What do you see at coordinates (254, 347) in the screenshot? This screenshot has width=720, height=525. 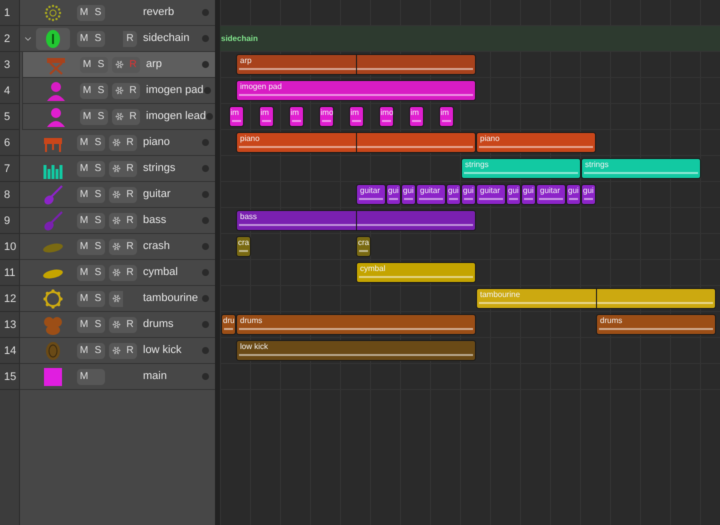 I see `region-label: low kick` at bounding box center [254, 347].